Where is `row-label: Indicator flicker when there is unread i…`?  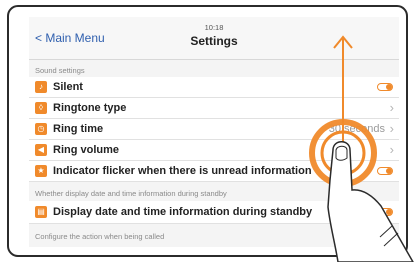 row-label: Indicator flicker when there is unread i… is located at coordinates (182, 171).